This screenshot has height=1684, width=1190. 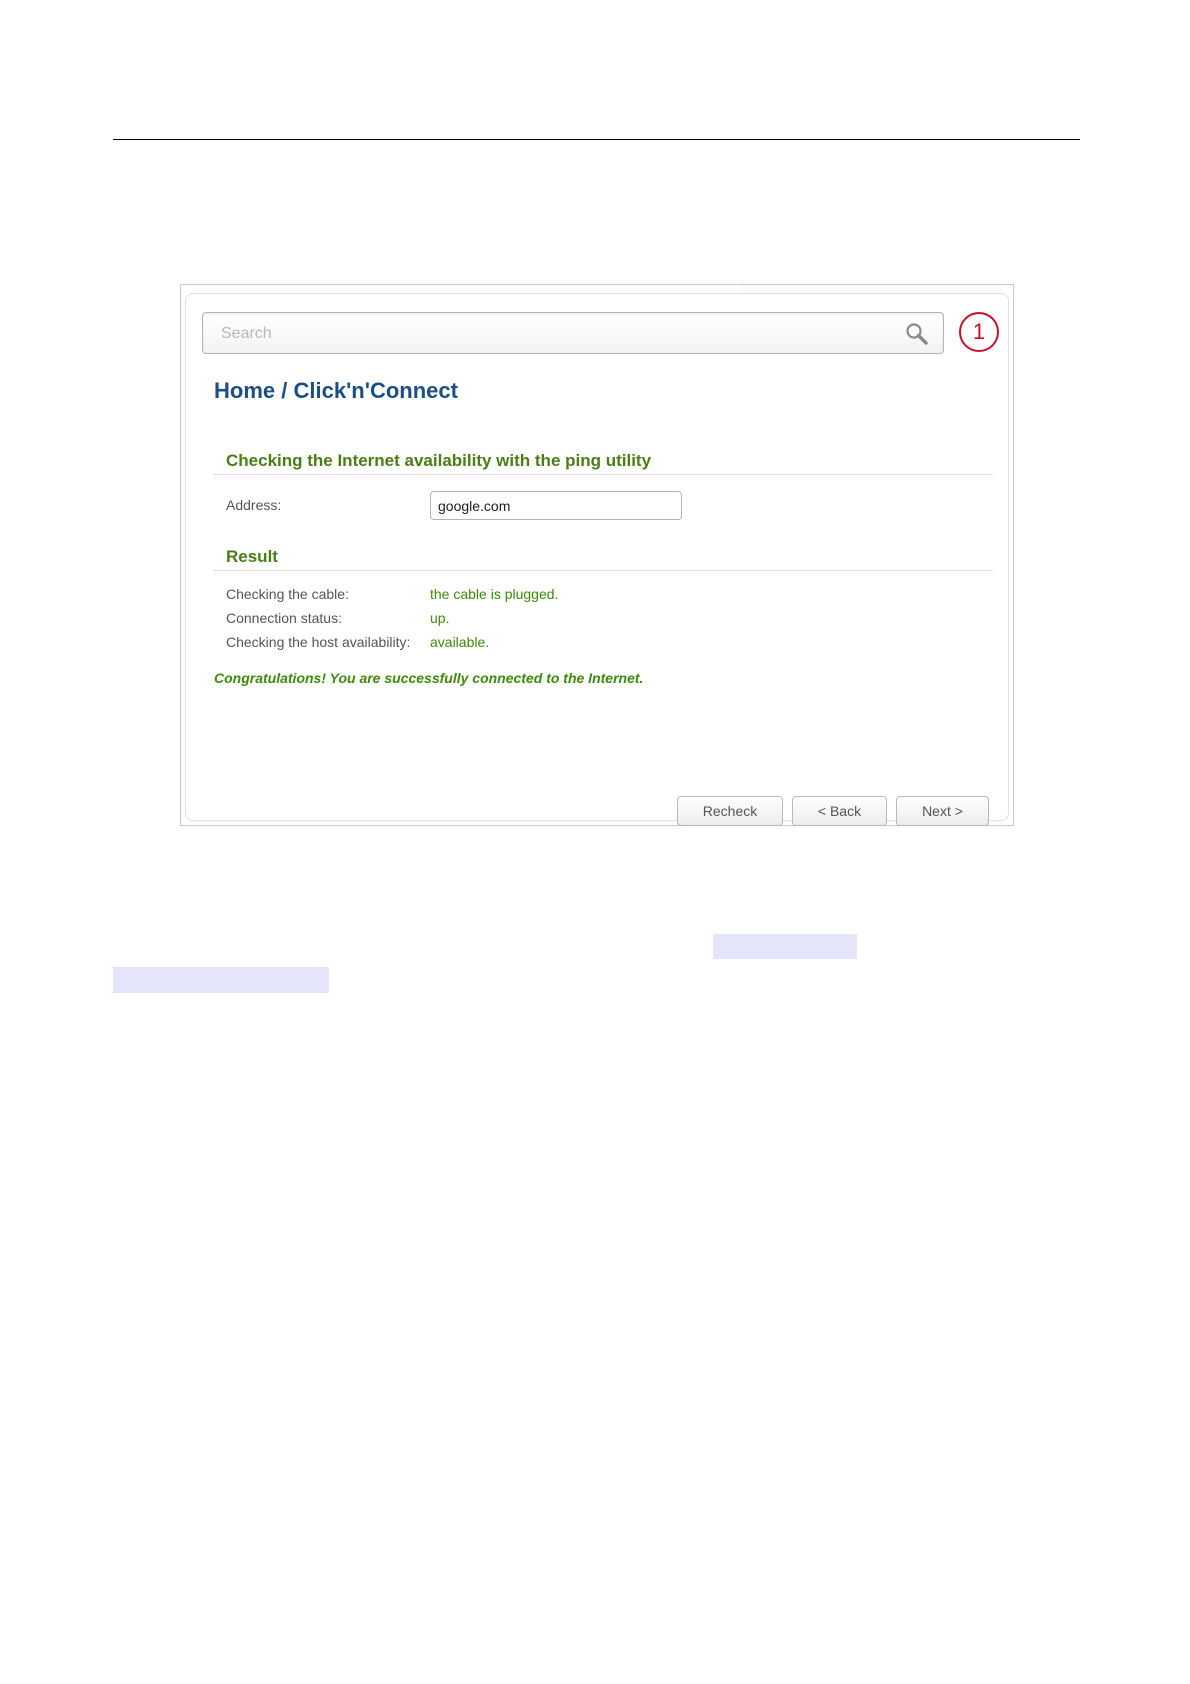 I want to click on next-button: Next >, so click(x=942, y=811).